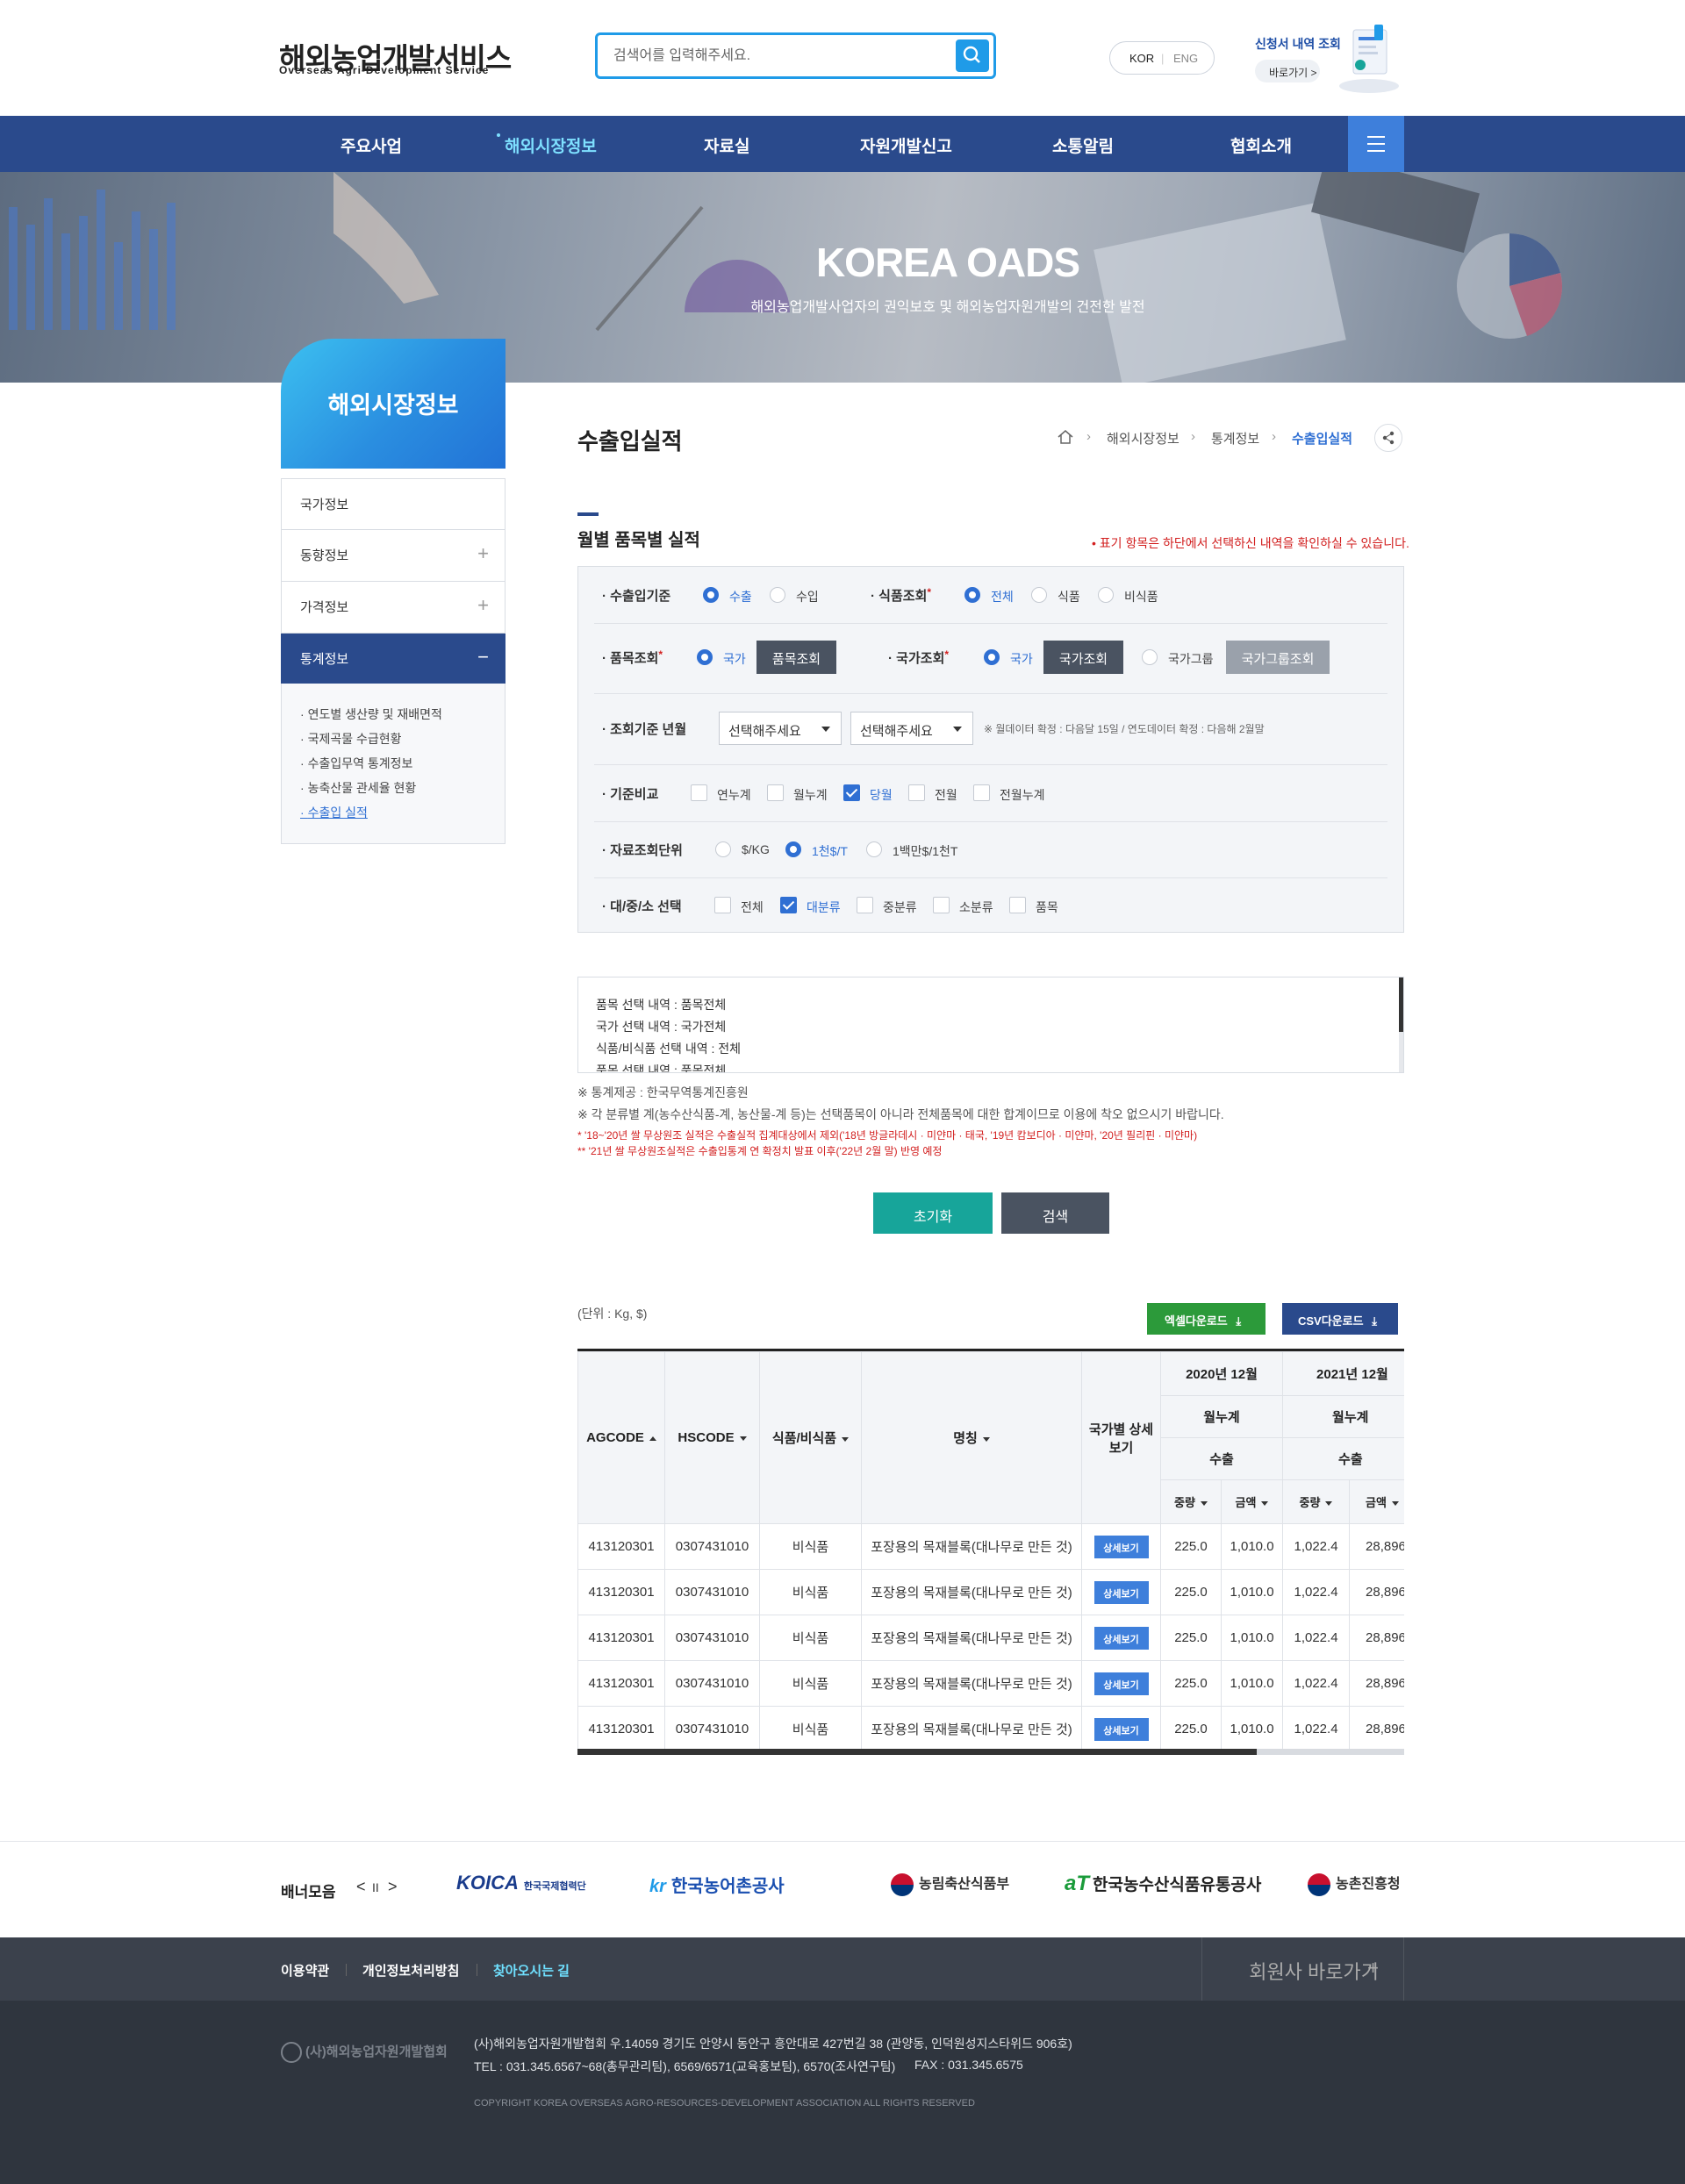 Image resolution: width=1685 pixels, height=2184 pixels. What do you see at coordinates (982, 792) in the screenshot?
I see `checkbox-prev-month-cum` at bounding box center [982, 792].